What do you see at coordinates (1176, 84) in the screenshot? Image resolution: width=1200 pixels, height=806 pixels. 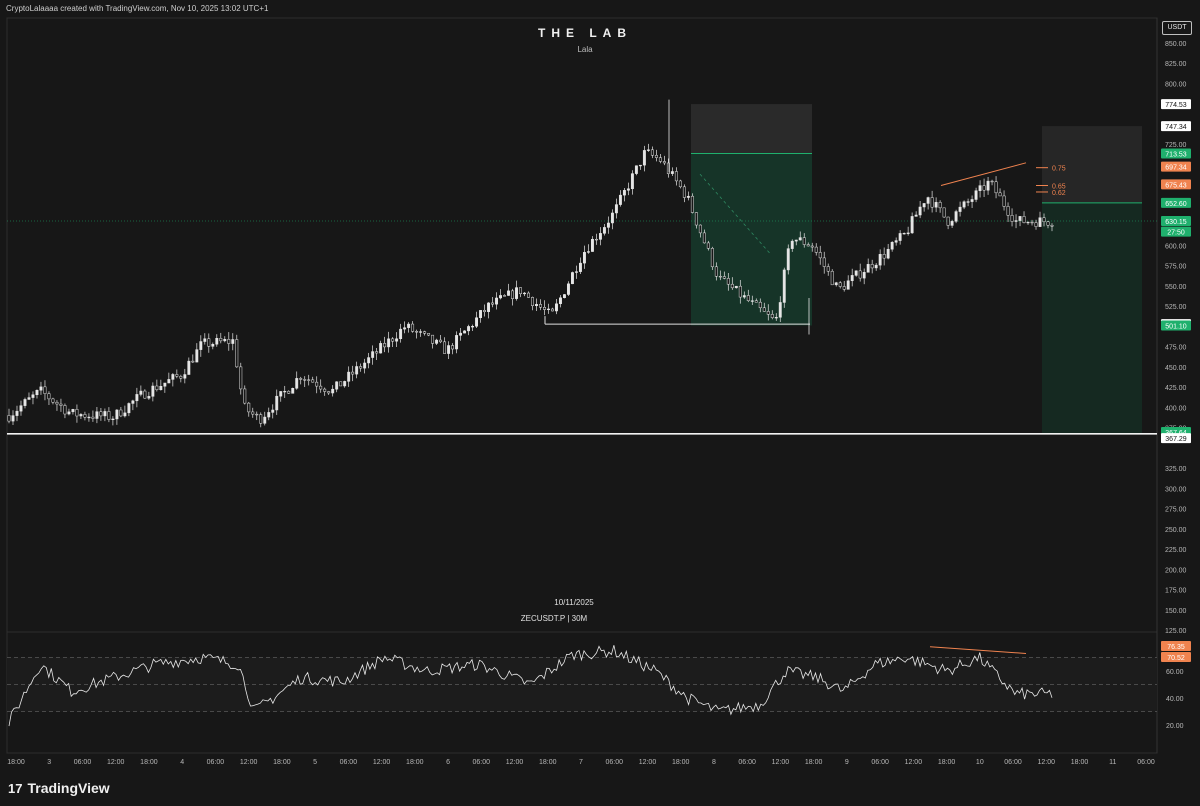 I see `price-tick-label: 800.00` at bounding box center [1176, 84].